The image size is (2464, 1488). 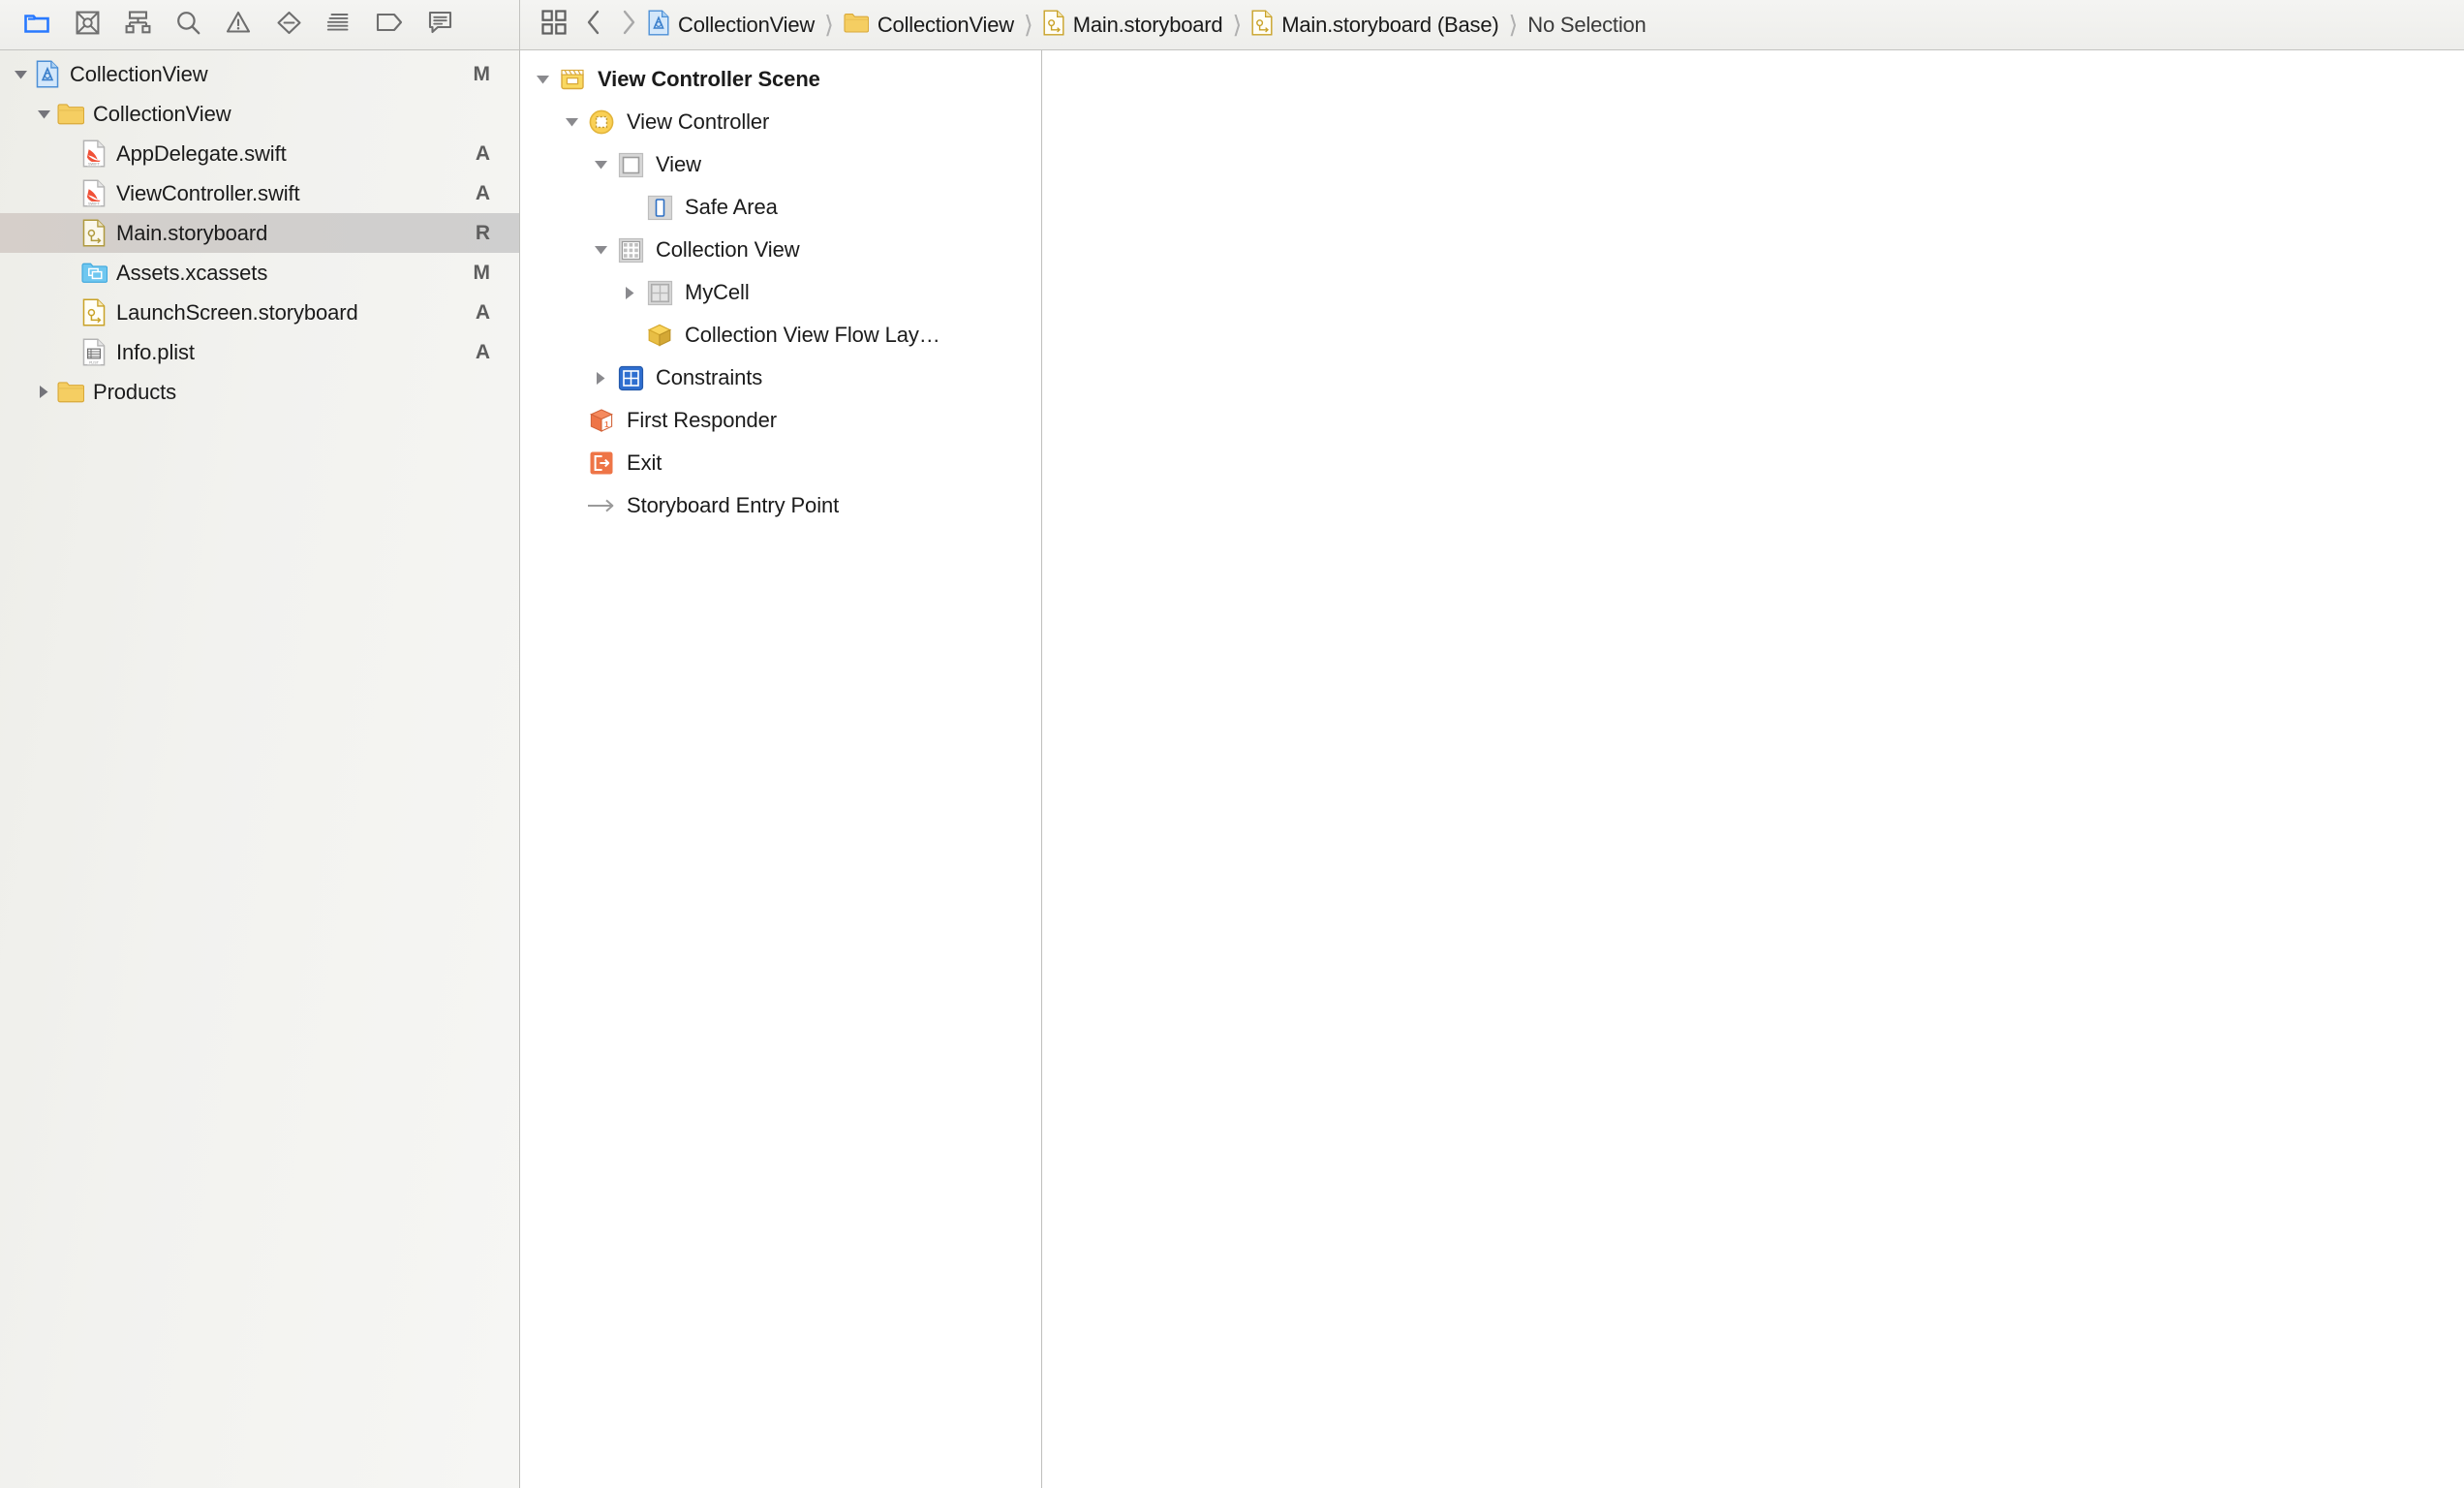 I want to click on breadcrumb-label: No Selection, so click(x=1587, y=24).